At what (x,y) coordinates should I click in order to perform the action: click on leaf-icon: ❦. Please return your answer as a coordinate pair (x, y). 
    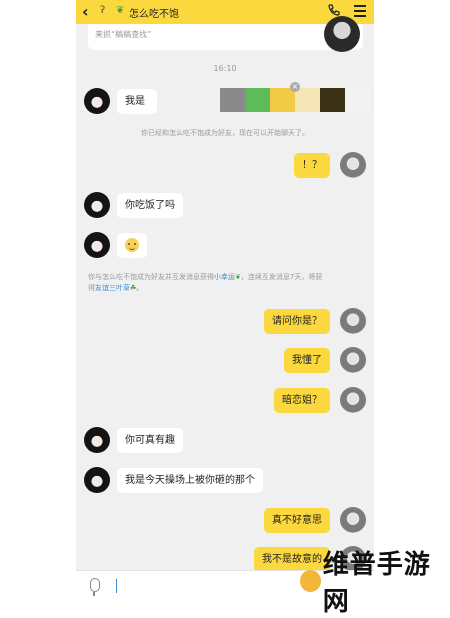
    Looking at the image, I should click on (120, 10).